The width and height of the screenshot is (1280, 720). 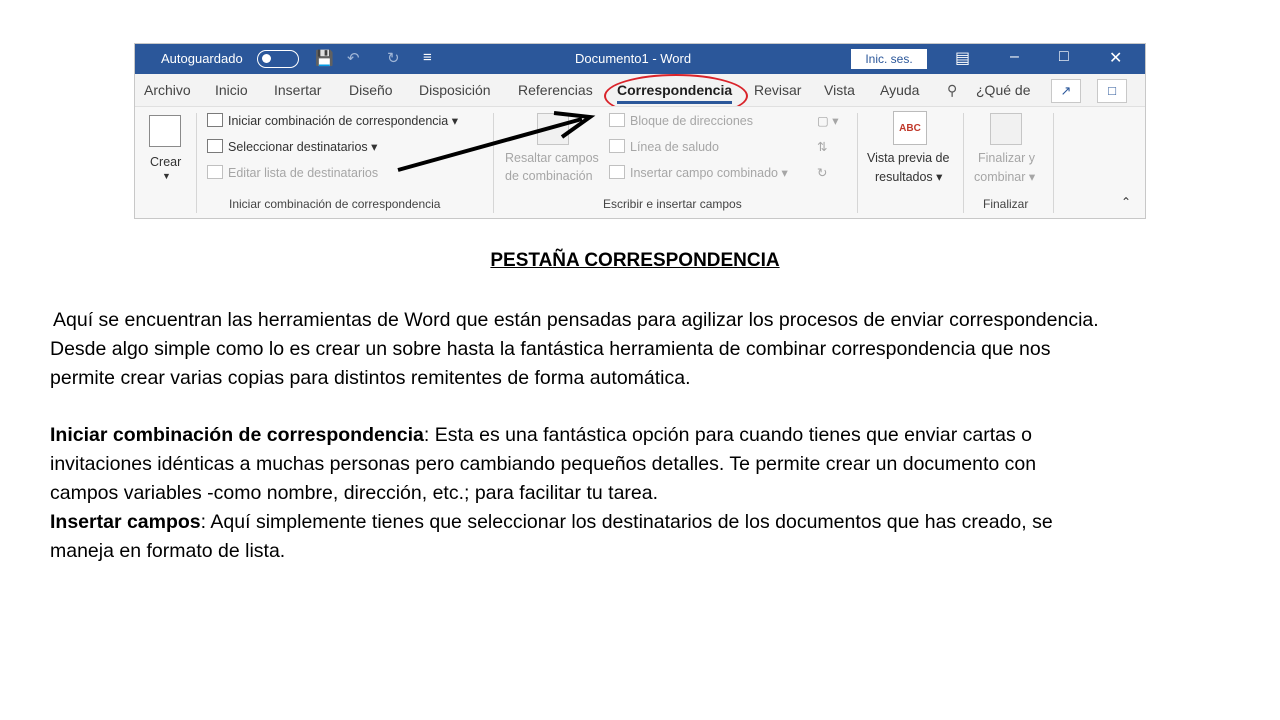 What do you see at coordinates (828, 120) in the screenshot?
I see `rules-icon: ▢ ▾` at bounding box center [828, 120].